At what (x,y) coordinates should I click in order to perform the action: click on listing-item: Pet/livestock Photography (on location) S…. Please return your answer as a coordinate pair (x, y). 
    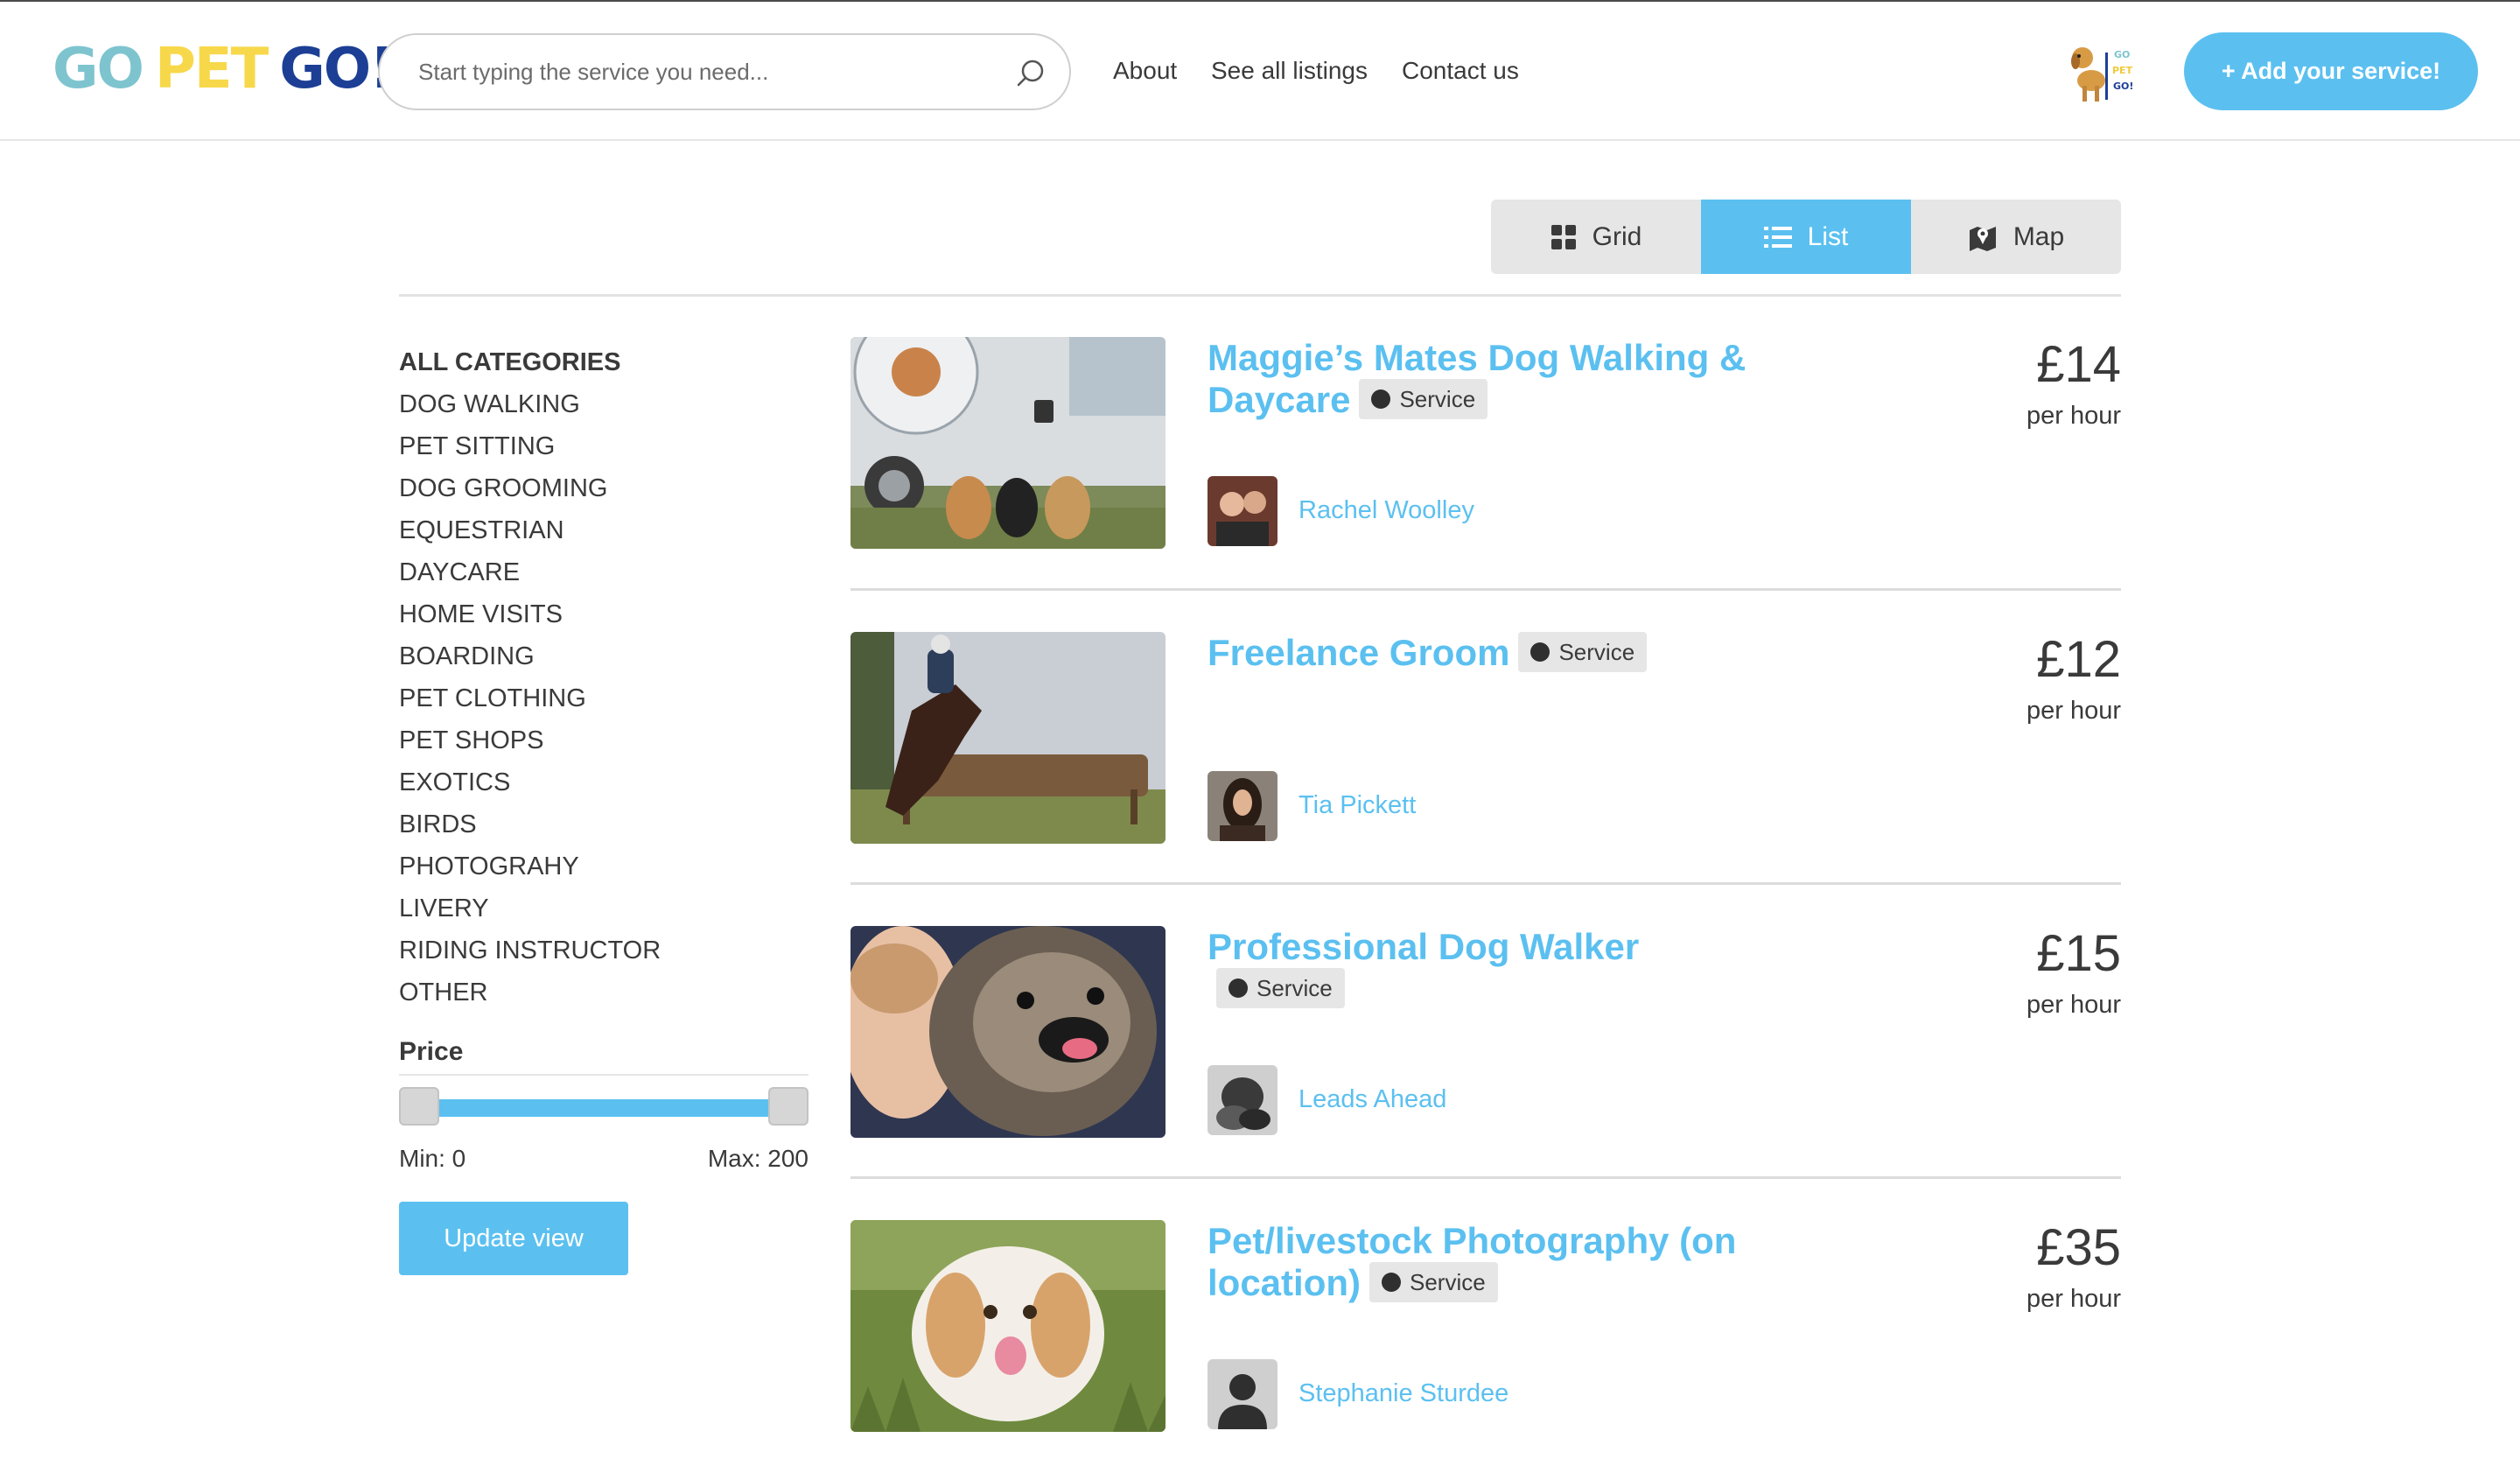
    Looking at the image, I should click on (1485, 1321).